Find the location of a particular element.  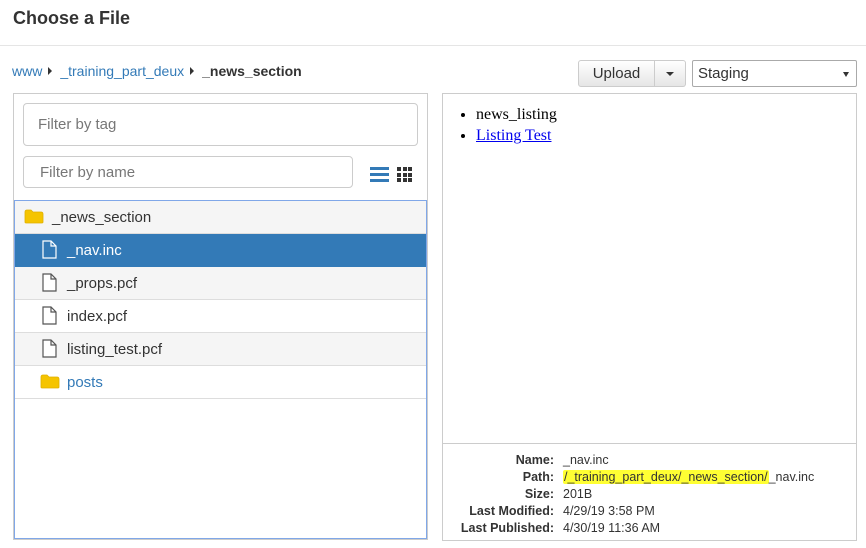

filter-by-tag-input is located at coordinates (220, 124).